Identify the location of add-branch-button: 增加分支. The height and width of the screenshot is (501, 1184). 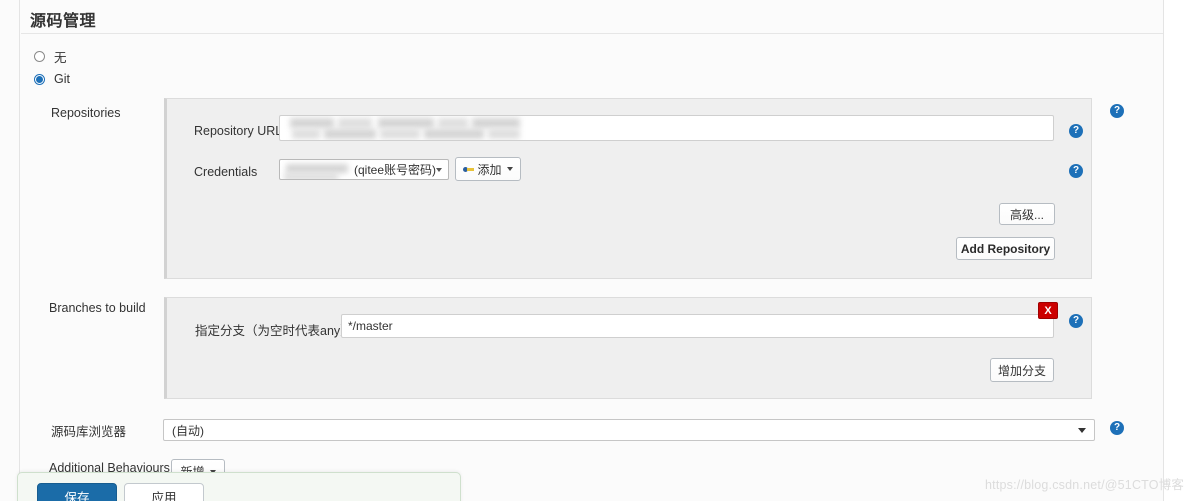
(1022, 370).